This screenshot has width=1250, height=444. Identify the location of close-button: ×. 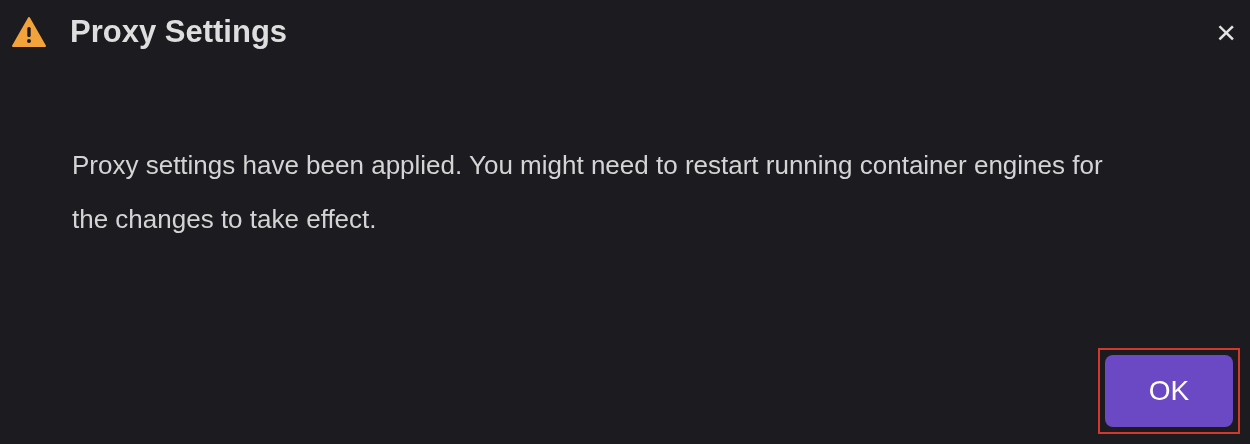
(1226, 32).